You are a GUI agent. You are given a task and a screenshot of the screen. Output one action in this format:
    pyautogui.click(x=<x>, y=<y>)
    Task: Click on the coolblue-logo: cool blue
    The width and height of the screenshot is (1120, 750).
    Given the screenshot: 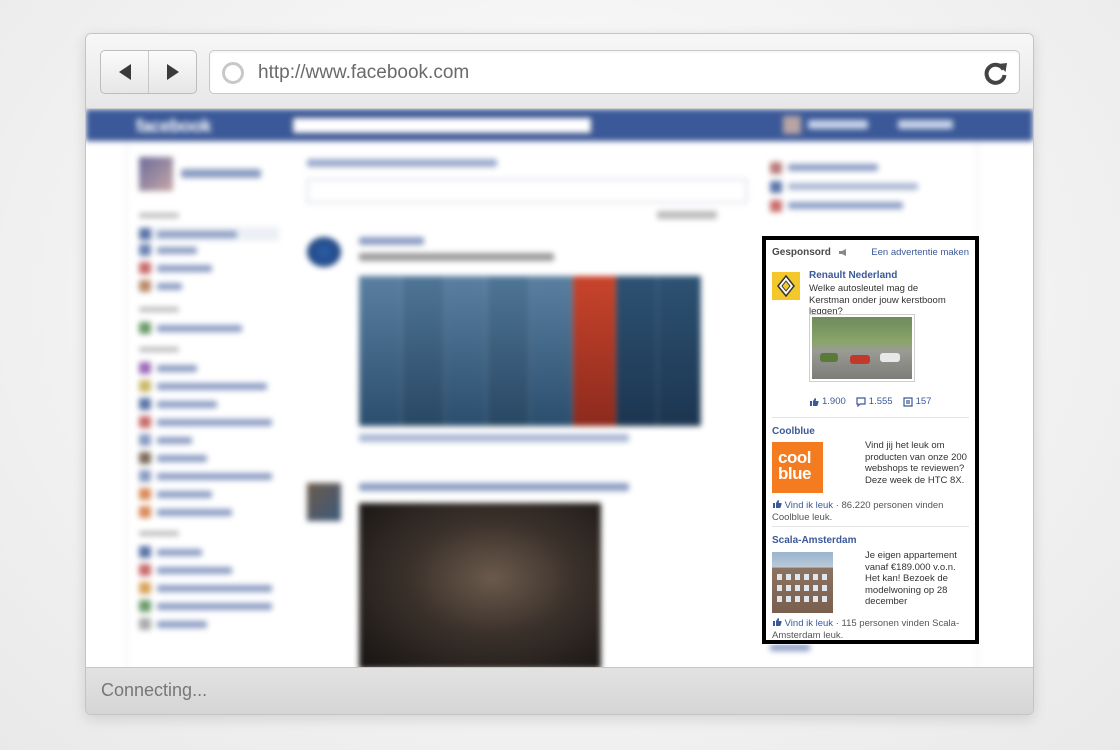 What is the action you would take?
    pyautogui.click(x=797, y=467)
    